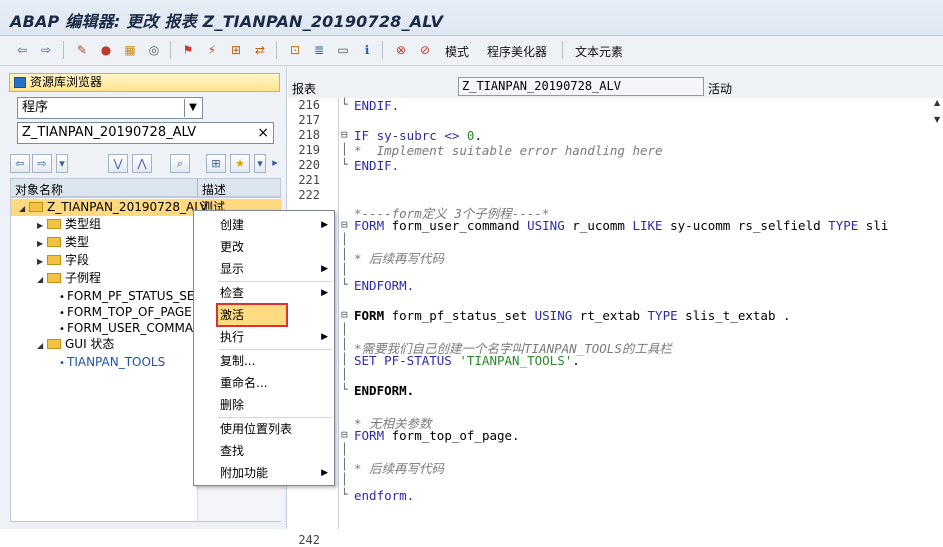 Image resolution: width=943 pixels, height=547 pixels. Describe the element at coordinates (154, 50) in the screenshot. I see `check-icon: ◎` at that location.